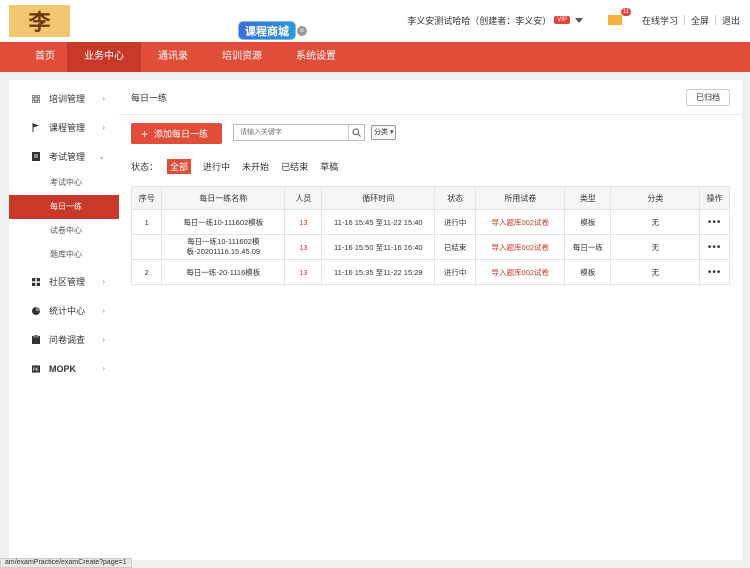 The image size is (750, 568). What do you see at coordinates (223, 247) in the screenshot?
I see `cell-name: 每日一练10-111602模板-20201116.15.45.09` at bounding box center [223, 247].